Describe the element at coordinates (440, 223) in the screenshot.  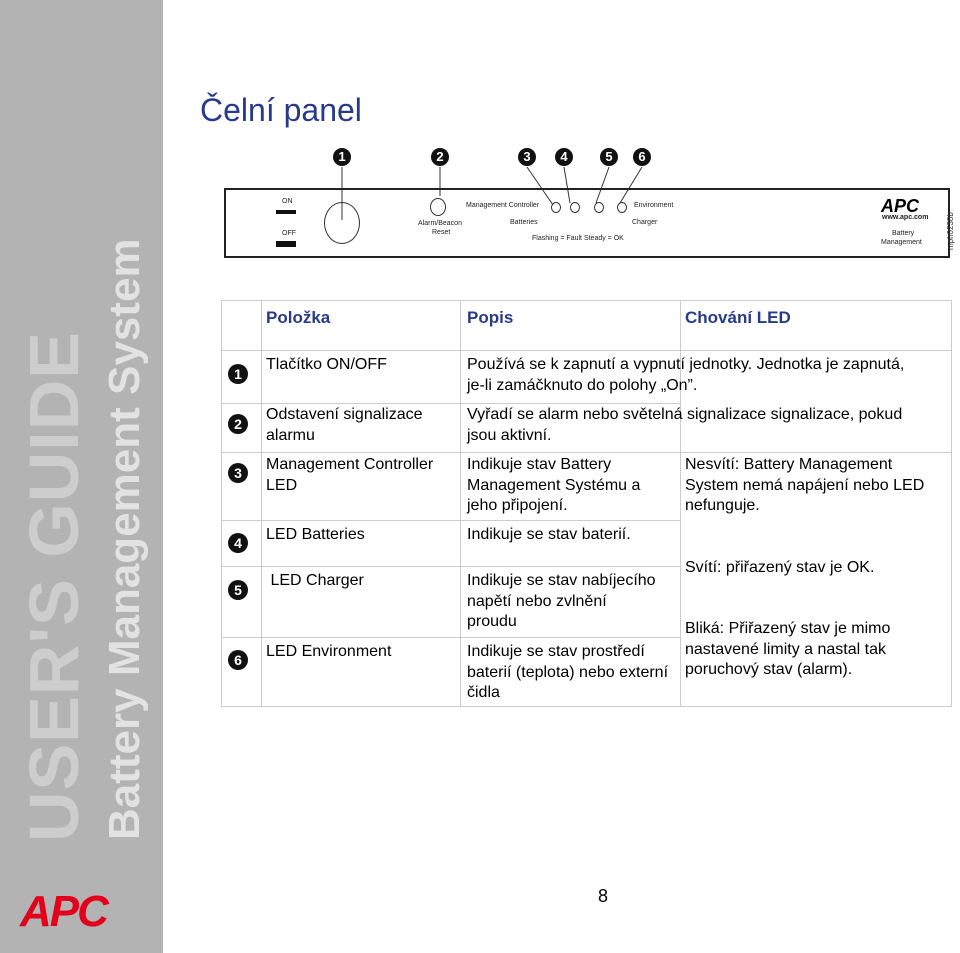
I see `alarm-label: Alarm/Beacon` at that location.